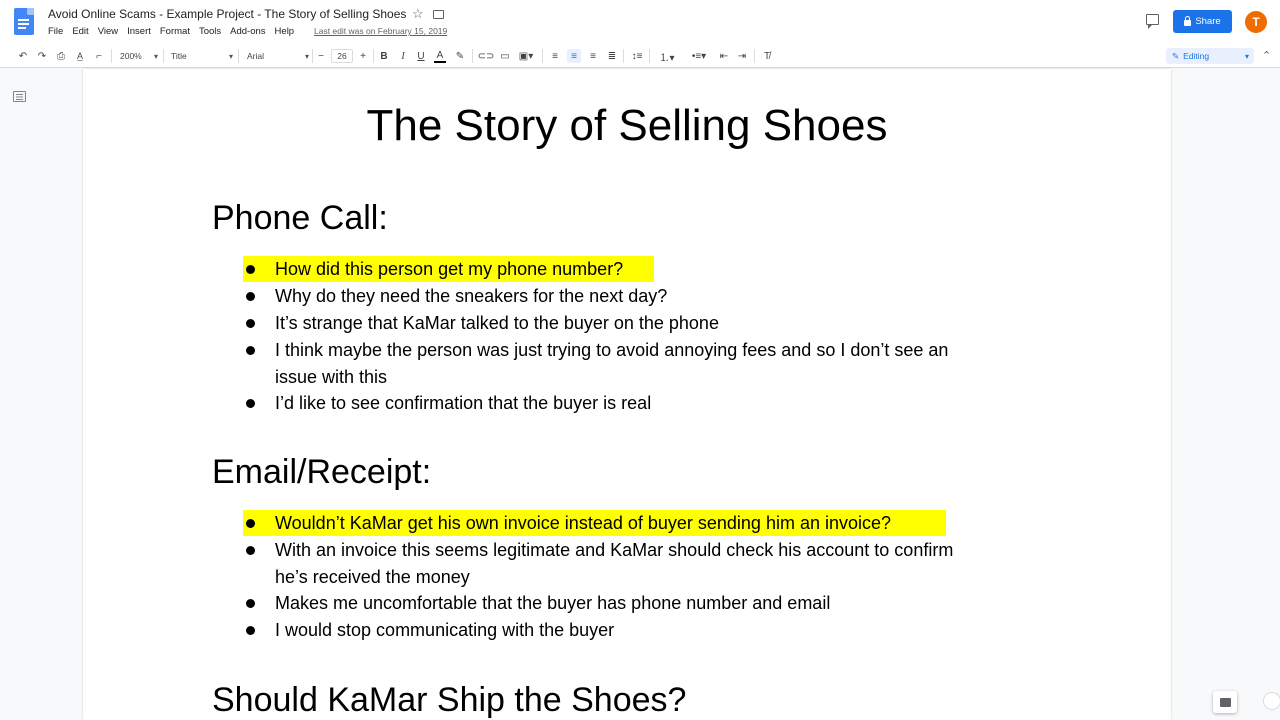 The height and width of the screenshot is (720, 1280). Describe the element at coordinates (1271, 701) in the screenshot. I see `side-panel-toggle-icon` at that location.